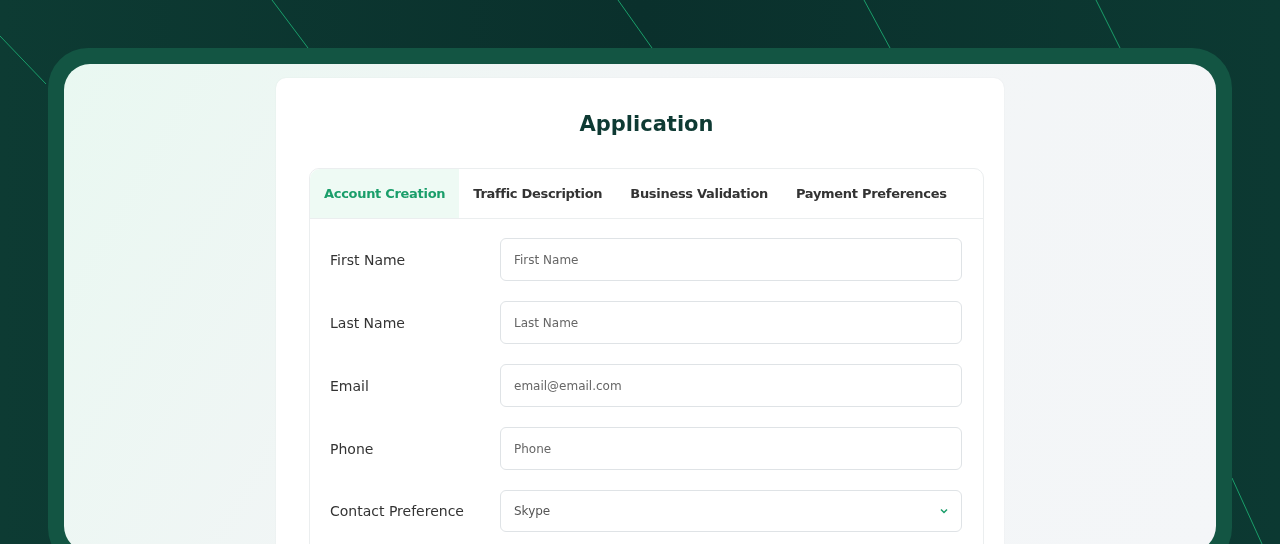 The width and height of the screenshot is (1280, 544). What do you see at coordinates (352, 448) in the screenshot?
I see `field-label: Phone` at bounding box center [352, 448].